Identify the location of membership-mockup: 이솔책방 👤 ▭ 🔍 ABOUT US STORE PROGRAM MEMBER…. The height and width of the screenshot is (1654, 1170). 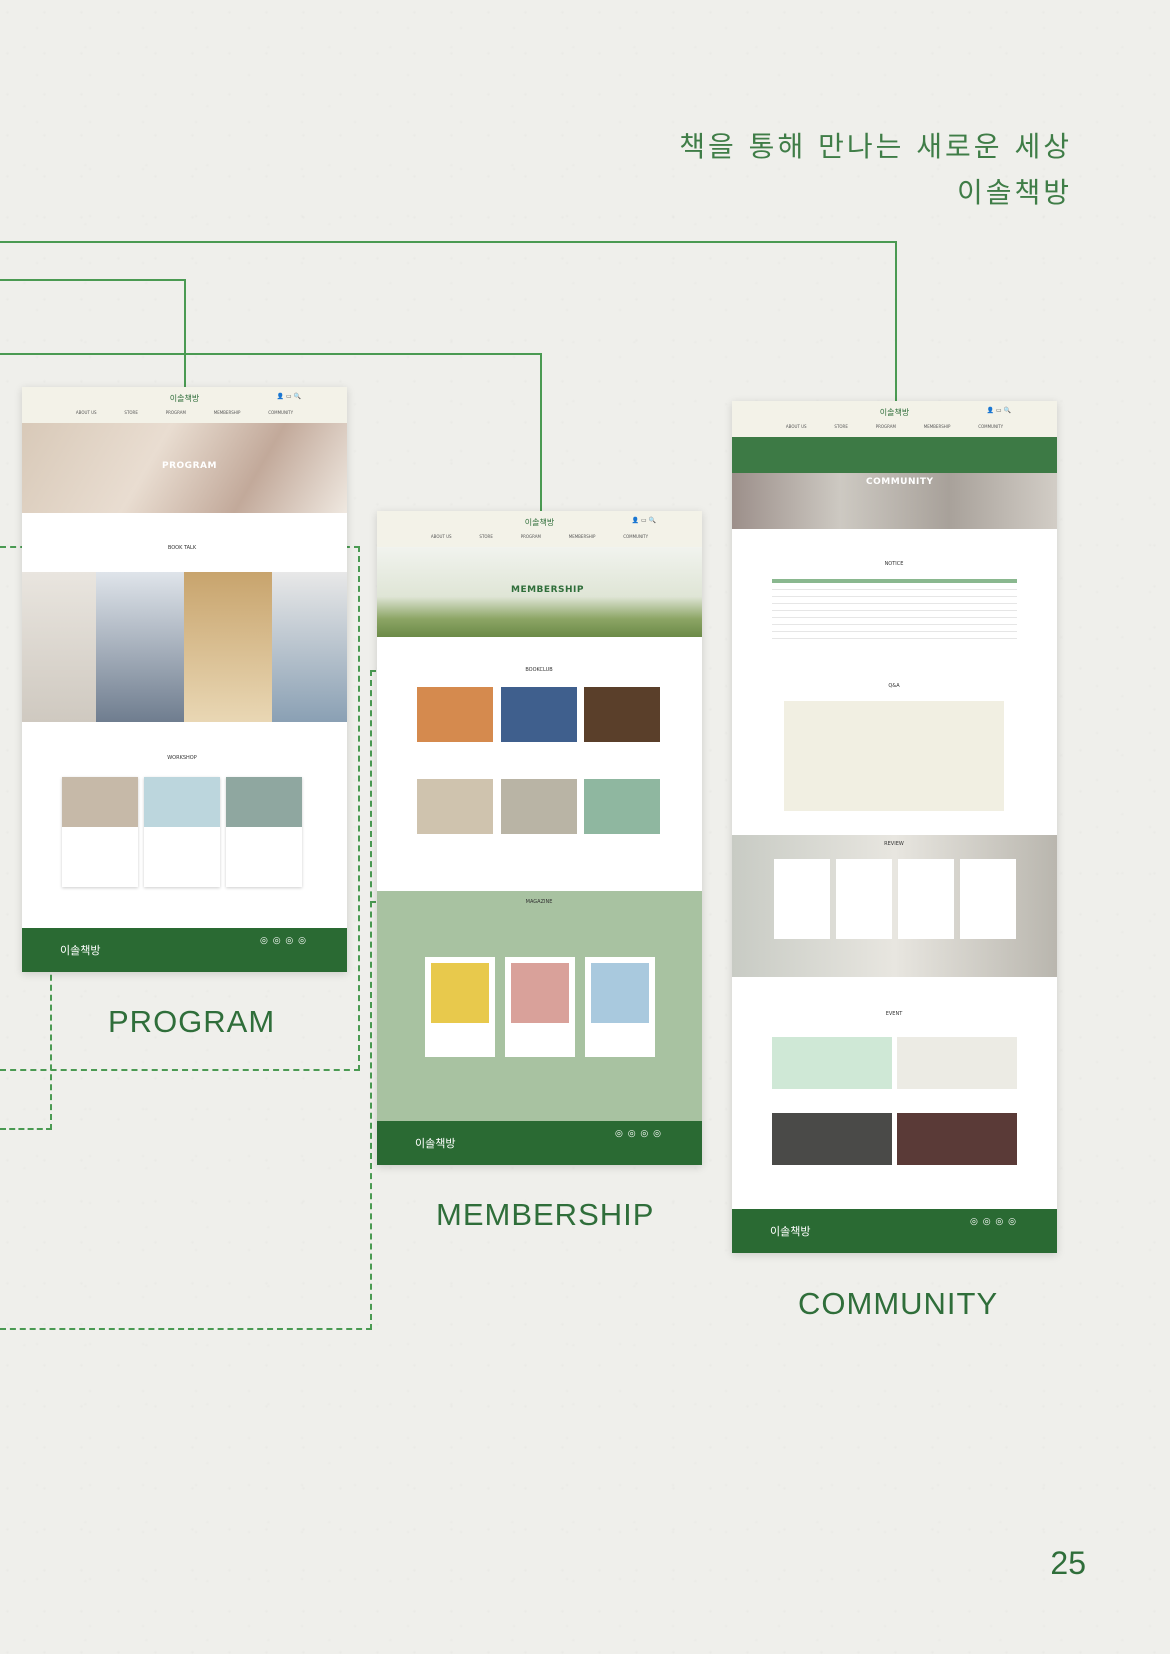
(539, 838).